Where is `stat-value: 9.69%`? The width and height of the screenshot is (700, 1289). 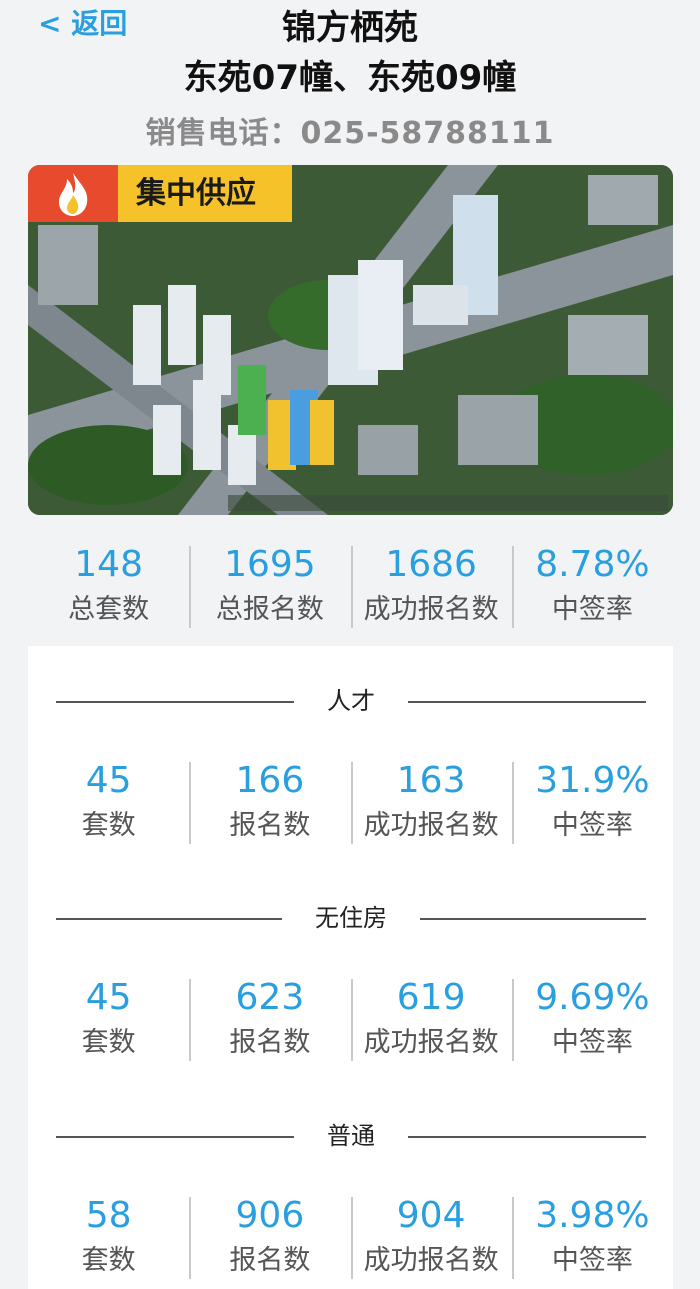
stat-value: 9.69% is located at coordinates (592, 997).